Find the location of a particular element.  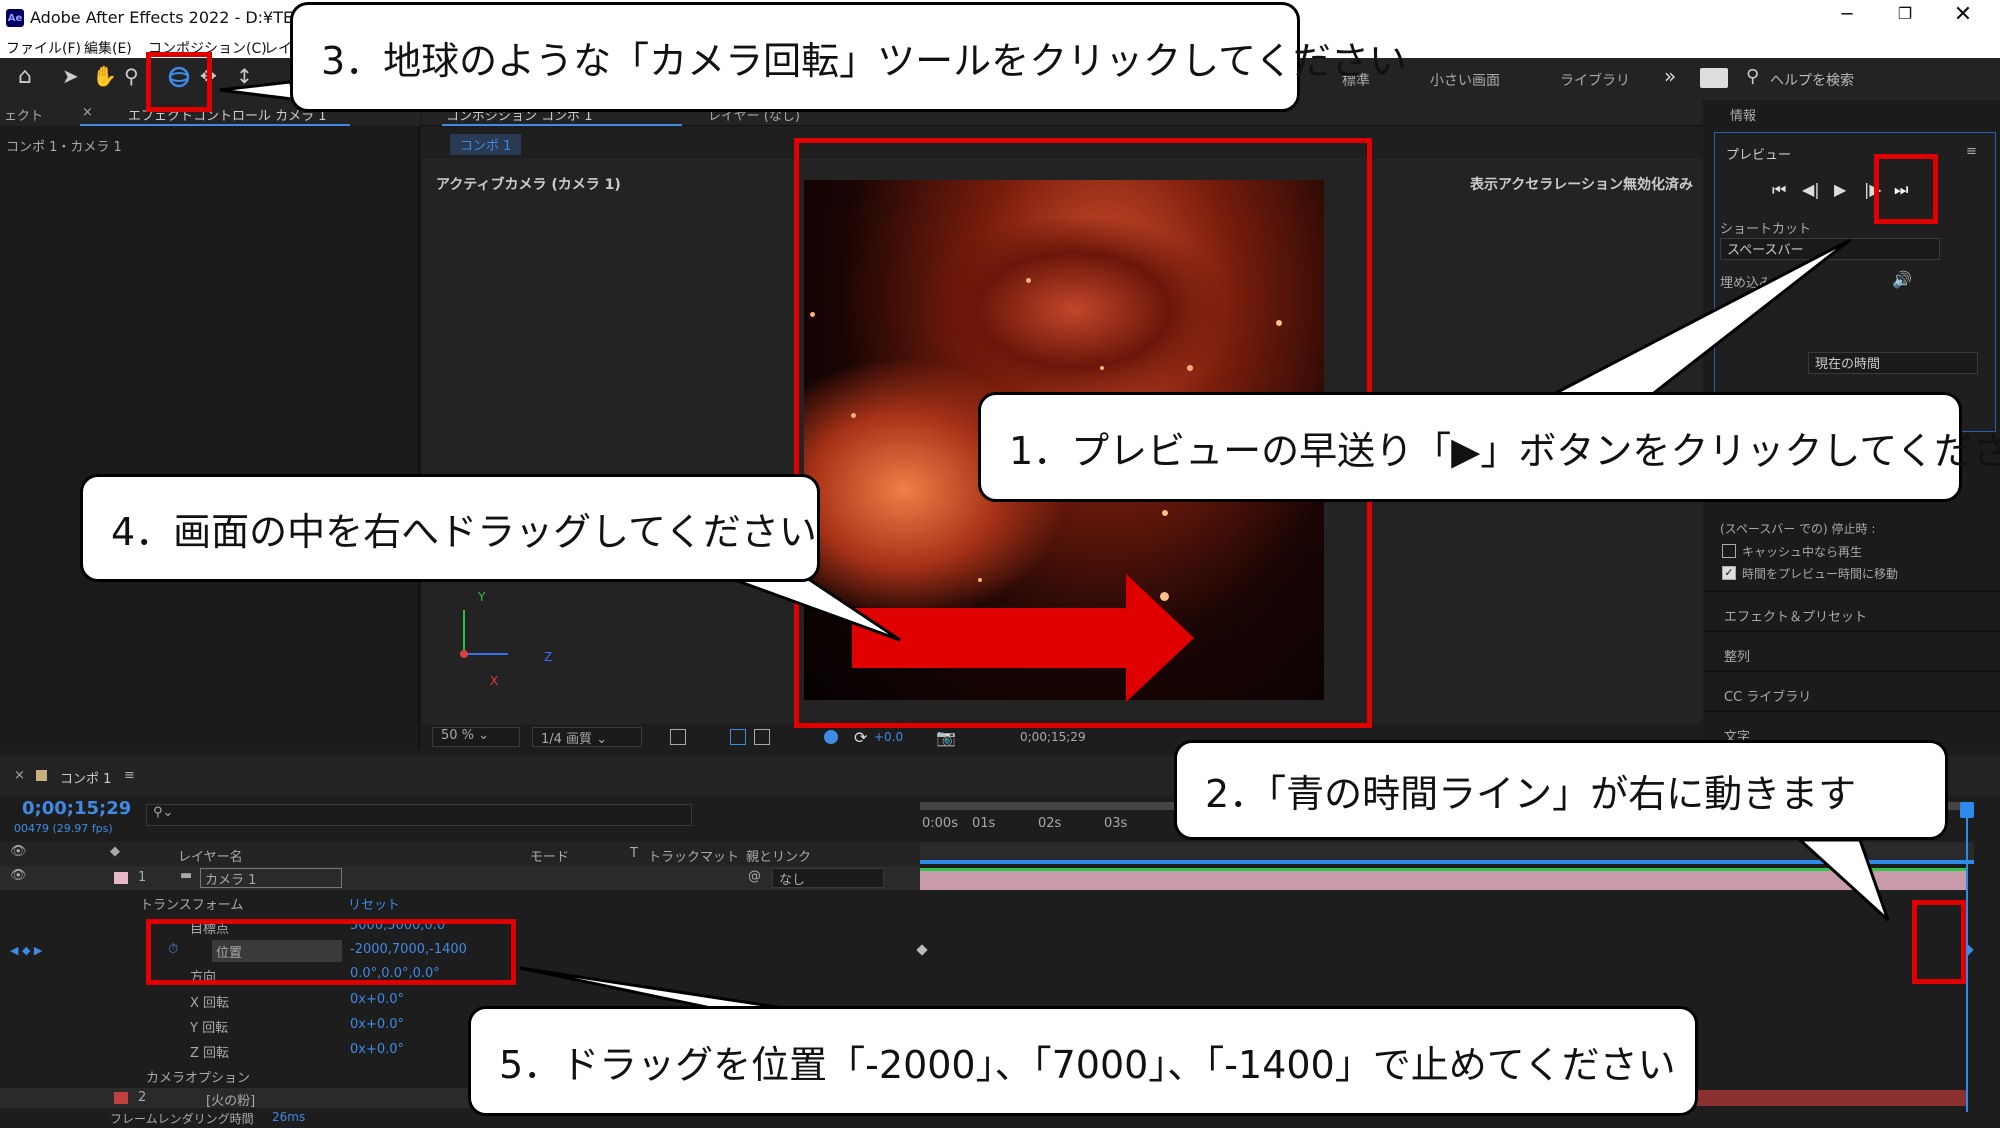

callout-step-5: 5．ドラッグを位置「-2000」、「7000」、「-1400」で止めてください is located at coordinates (1083, 1061).